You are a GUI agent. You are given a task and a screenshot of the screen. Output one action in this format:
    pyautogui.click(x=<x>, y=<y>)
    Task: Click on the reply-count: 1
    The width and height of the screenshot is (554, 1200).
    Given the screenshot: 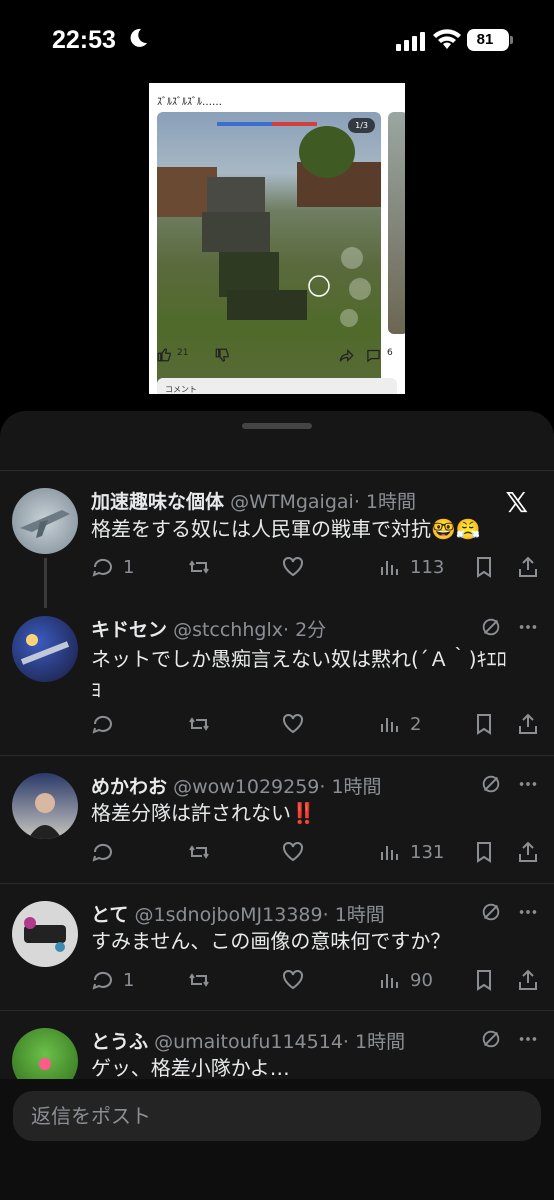 What is the action you would take?
    pyautogui.click(x=129, y=980)
    